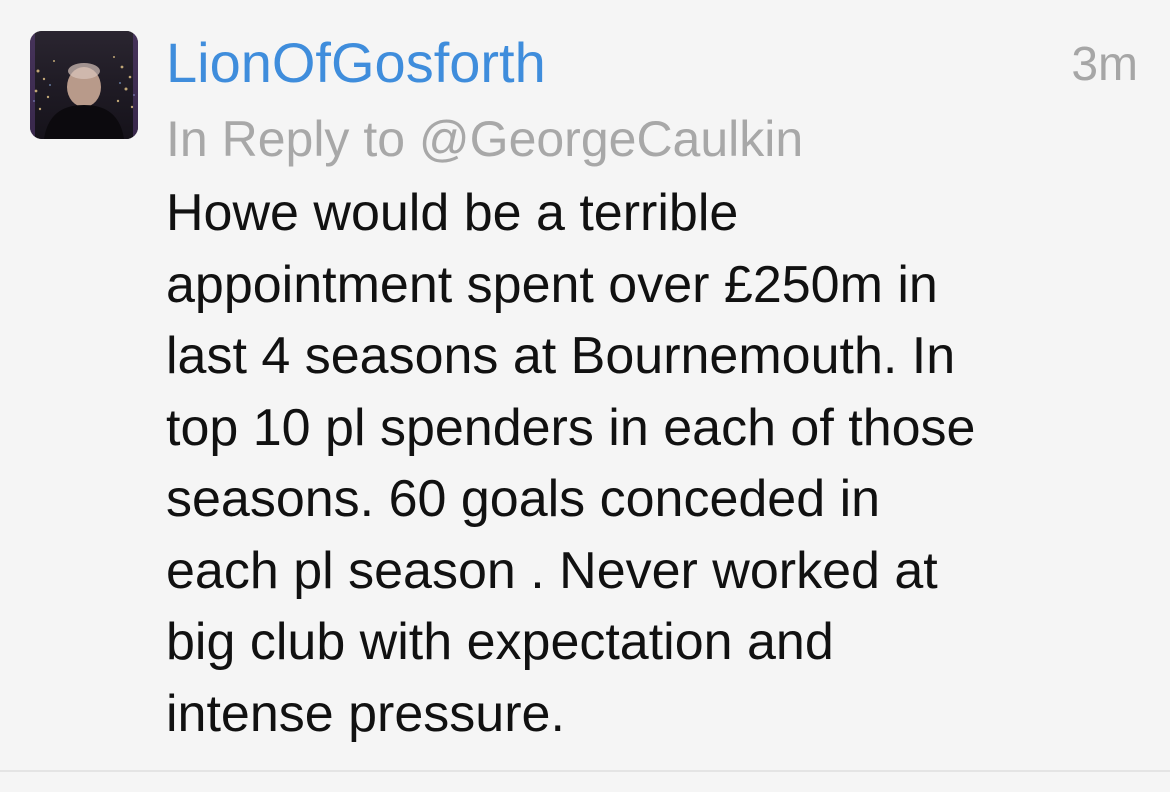  I want to click on reply-prefix: In Reply to, so click(286, 139).